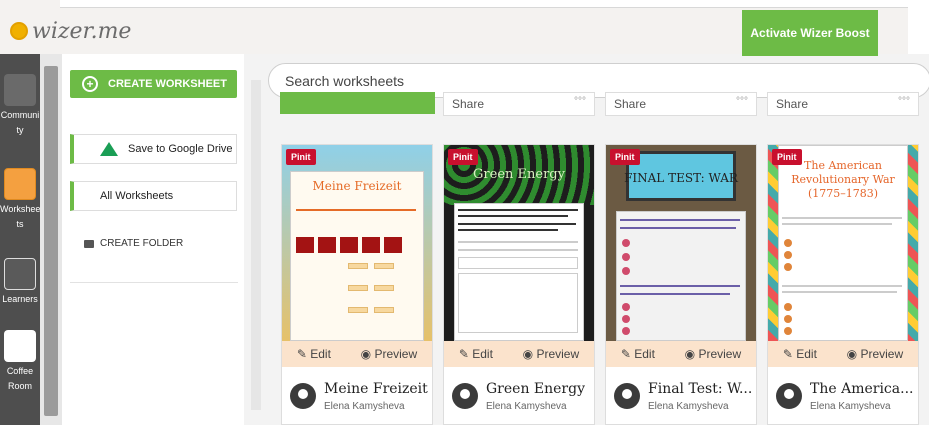  What do you see at coordinates (518, 303) in the screenshot?
I see `thumbnail-answer-box` at bounding box center [518, 303].